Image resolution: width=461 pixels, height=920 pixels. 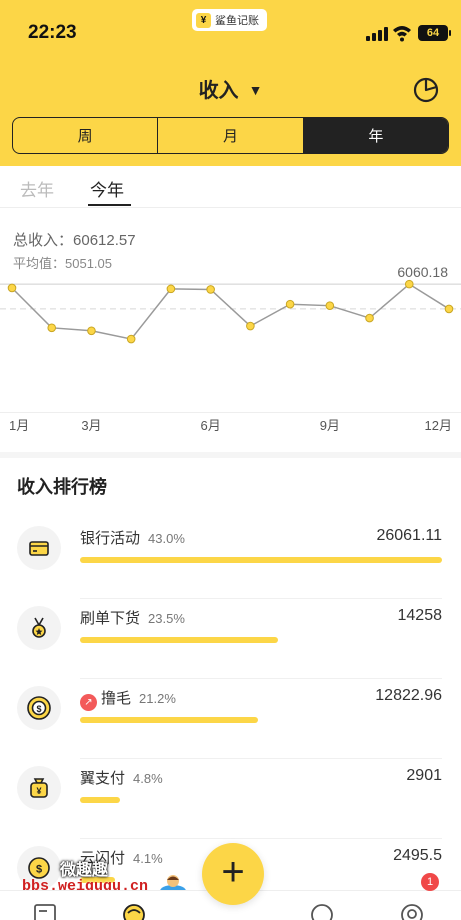 I want to click on ranking-row: $ ↗ 撸毛 21.2% 12822.96, so click(x=230, y=719).